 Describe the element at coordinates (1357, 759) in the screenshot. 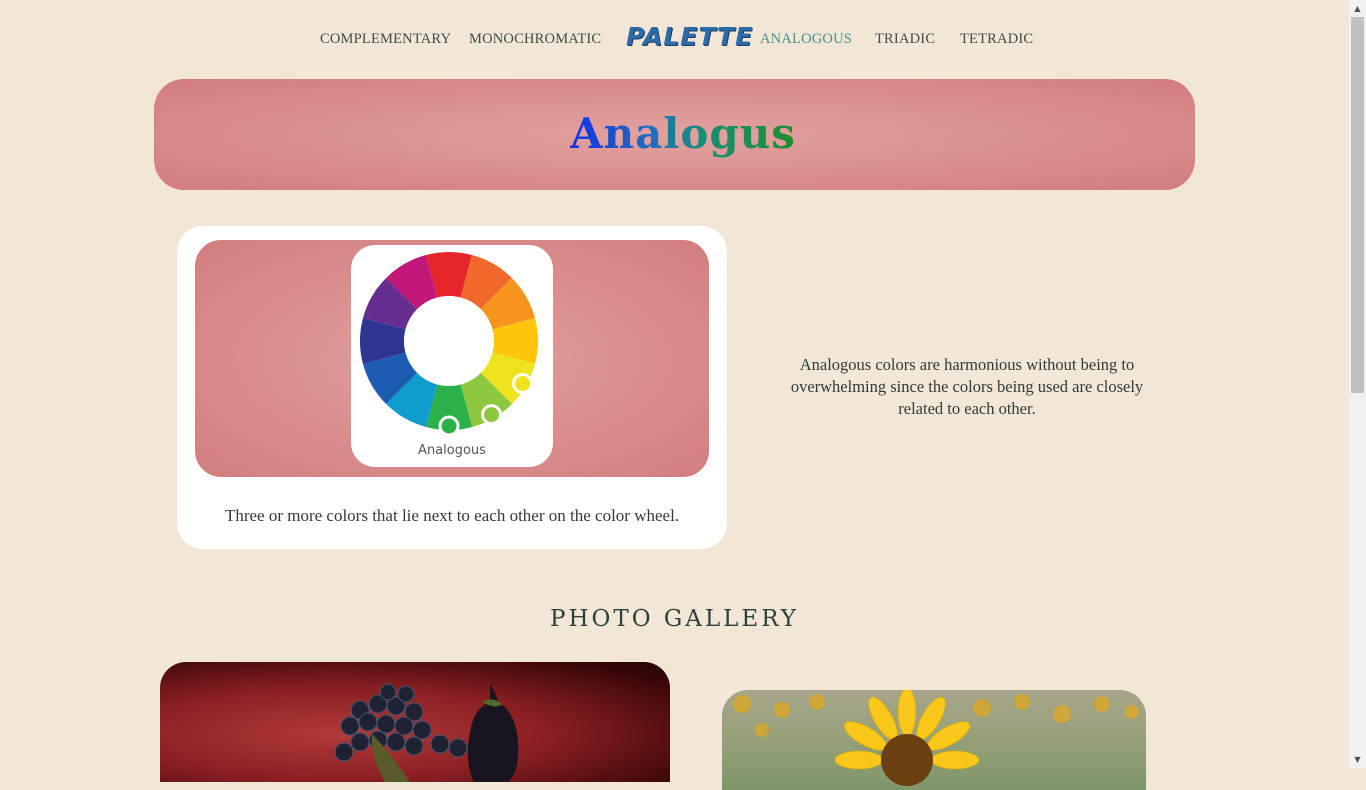

I see `scroll-down-arrow-icon: ▼` at that location.